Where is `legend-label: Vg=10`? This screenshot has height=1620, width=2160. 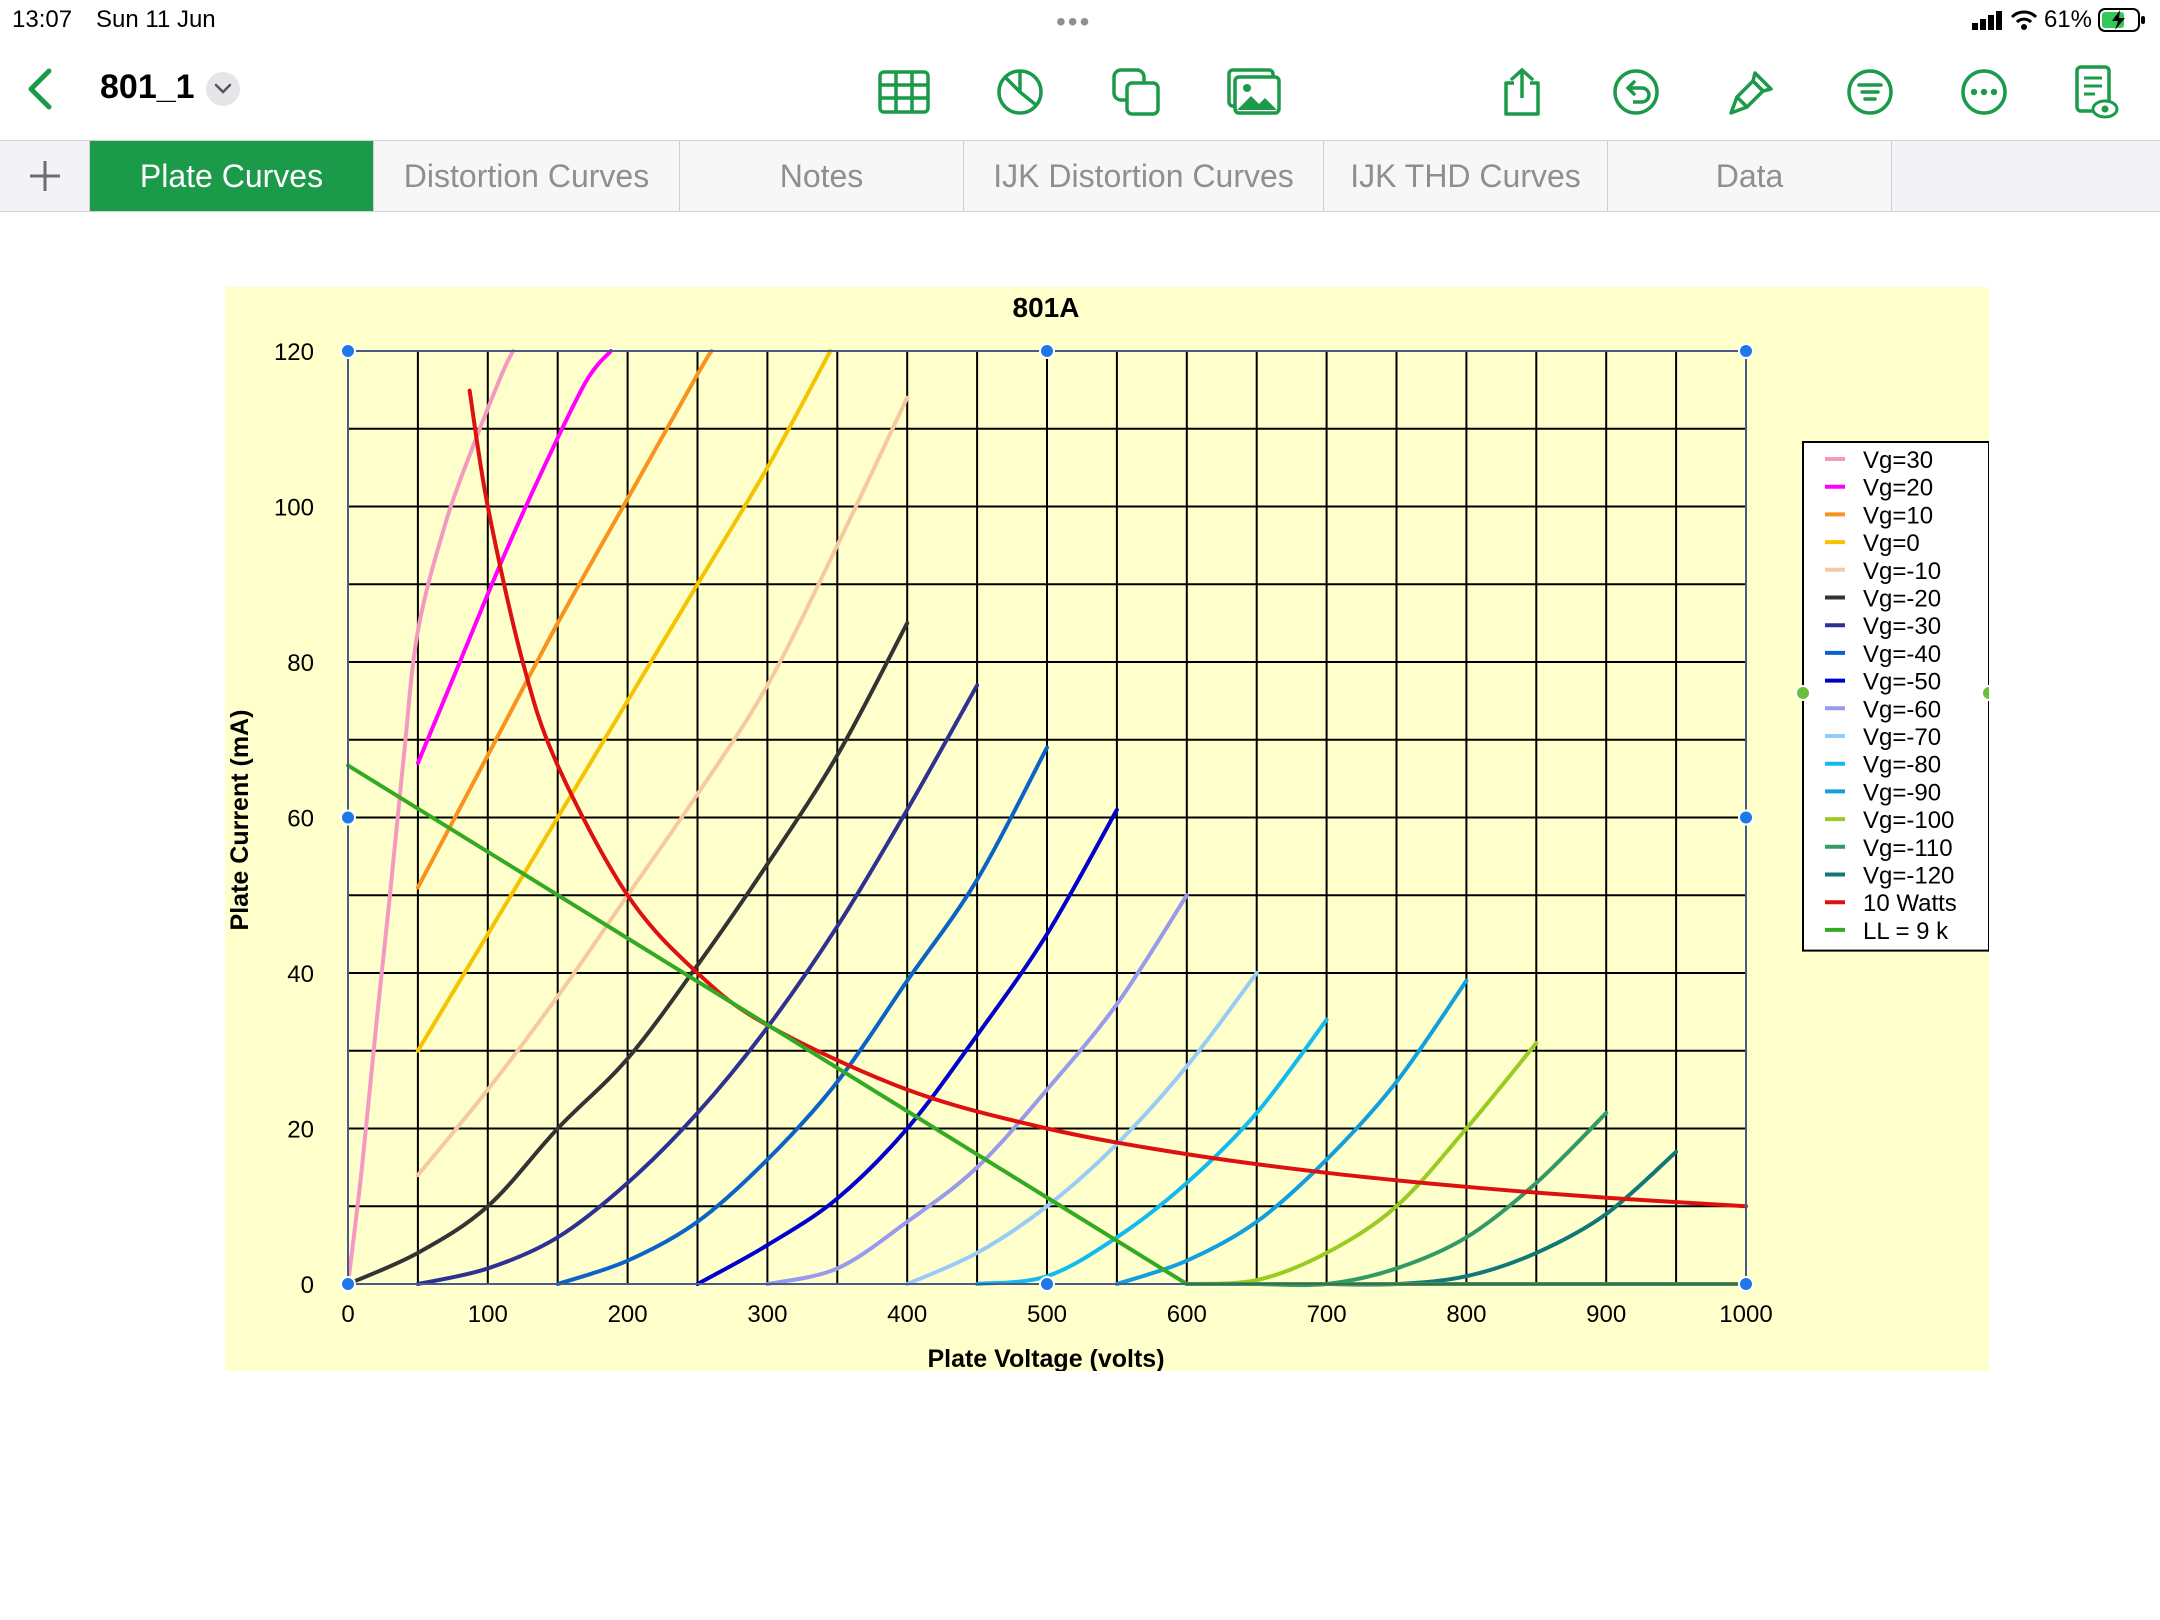 legend-label: Vg=10 is located at coordinates (1898, 515).